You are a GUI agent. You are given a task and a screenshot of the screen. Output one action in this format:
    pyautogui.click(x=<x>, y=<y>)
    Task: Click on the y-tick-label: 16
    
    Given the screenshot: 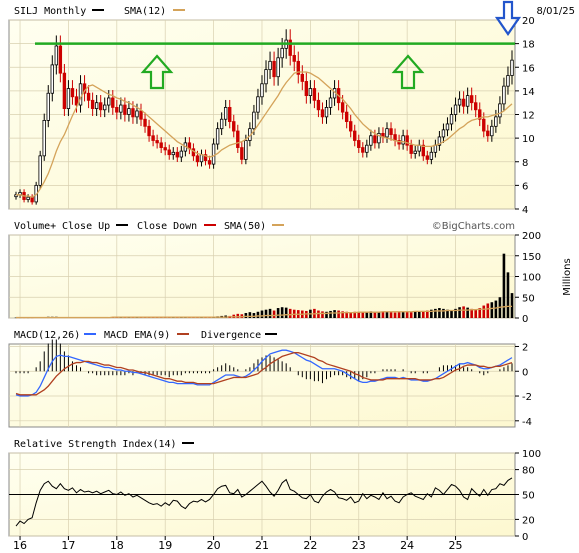 What is the action you would take?
    pyautogui.click(x=528, y=68)
    